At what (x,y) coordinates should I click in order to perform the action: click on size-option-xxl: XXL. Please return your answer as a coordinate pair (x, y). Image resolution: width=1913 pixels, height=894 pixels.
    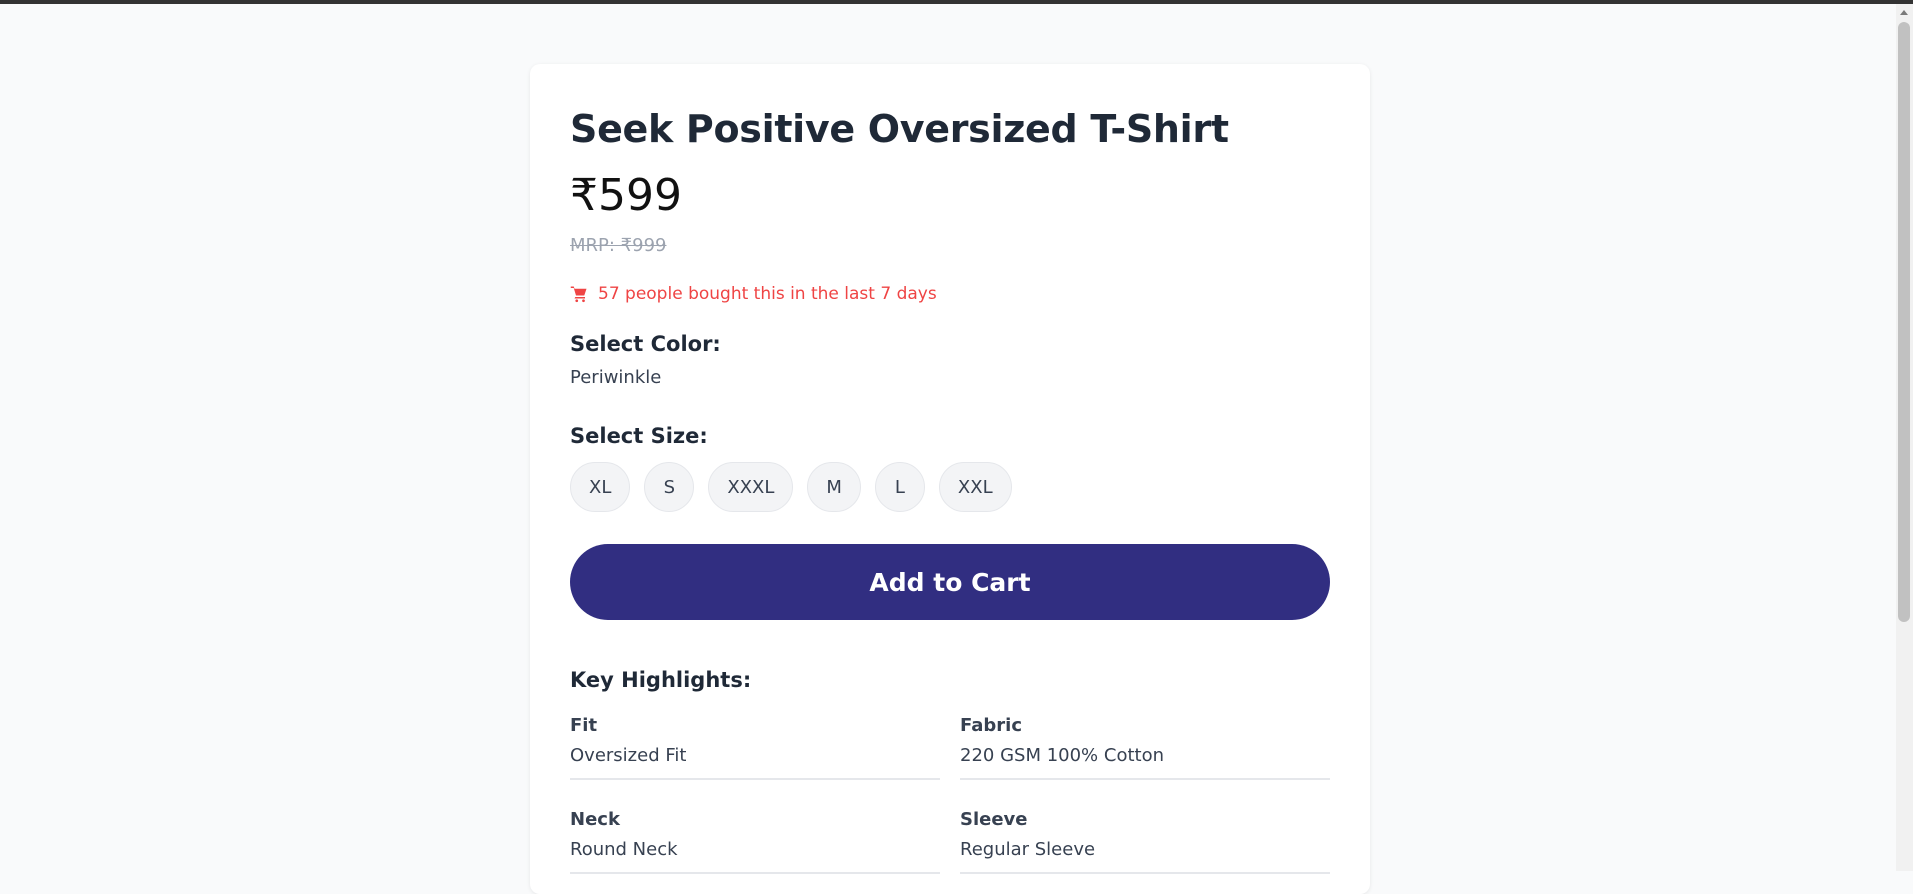
    Looking at the image, I should click on (975, 487).